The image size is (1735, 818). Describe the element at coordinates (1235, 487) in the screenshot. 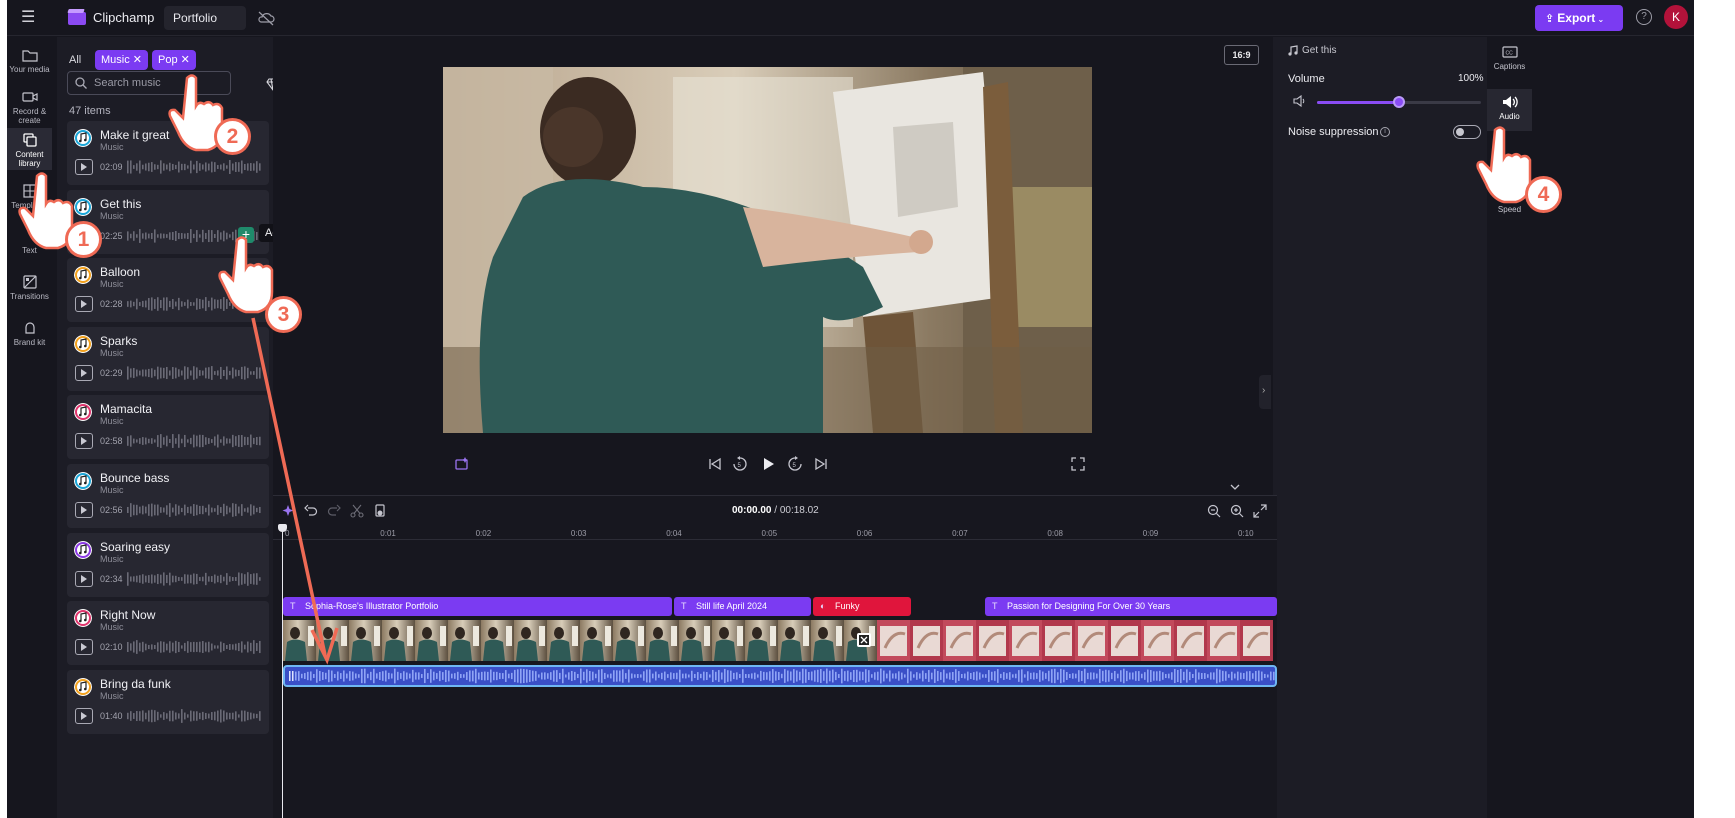

I see `collapse-chevron-icon` at that location.